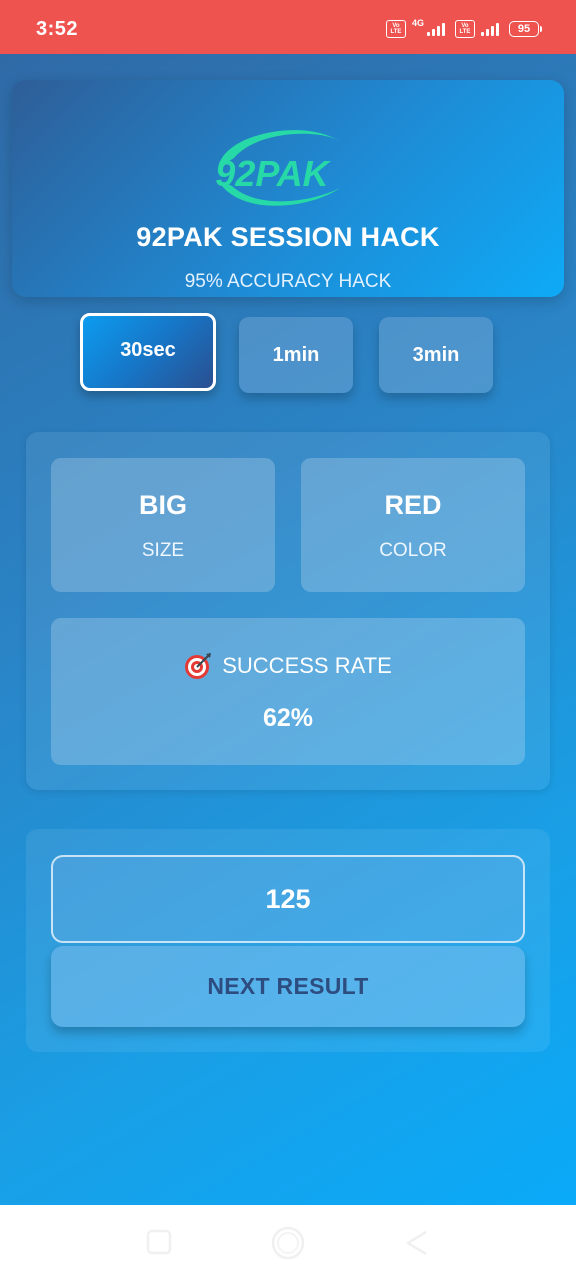 This screenshot has width=576, height=1280. I want to click on network-type: 4G, so click(417, 23).